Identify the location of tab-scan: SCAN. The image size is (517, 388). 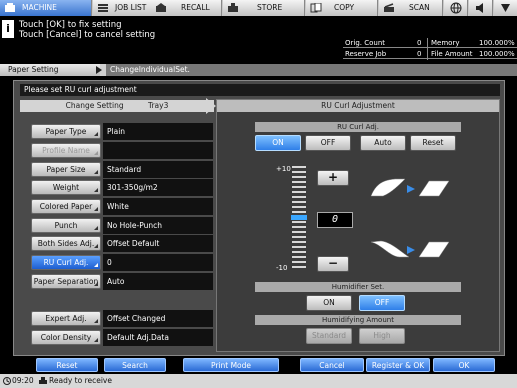
(411, 8).